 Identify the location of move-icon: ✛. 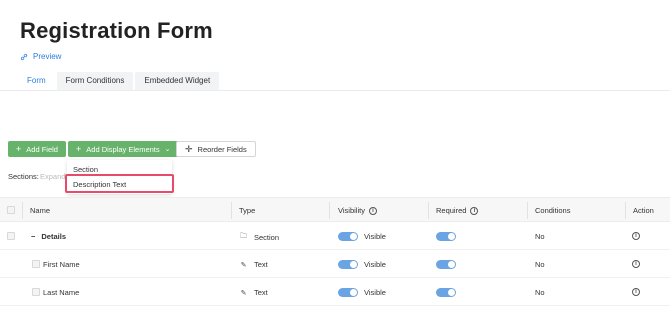
(189, 148).